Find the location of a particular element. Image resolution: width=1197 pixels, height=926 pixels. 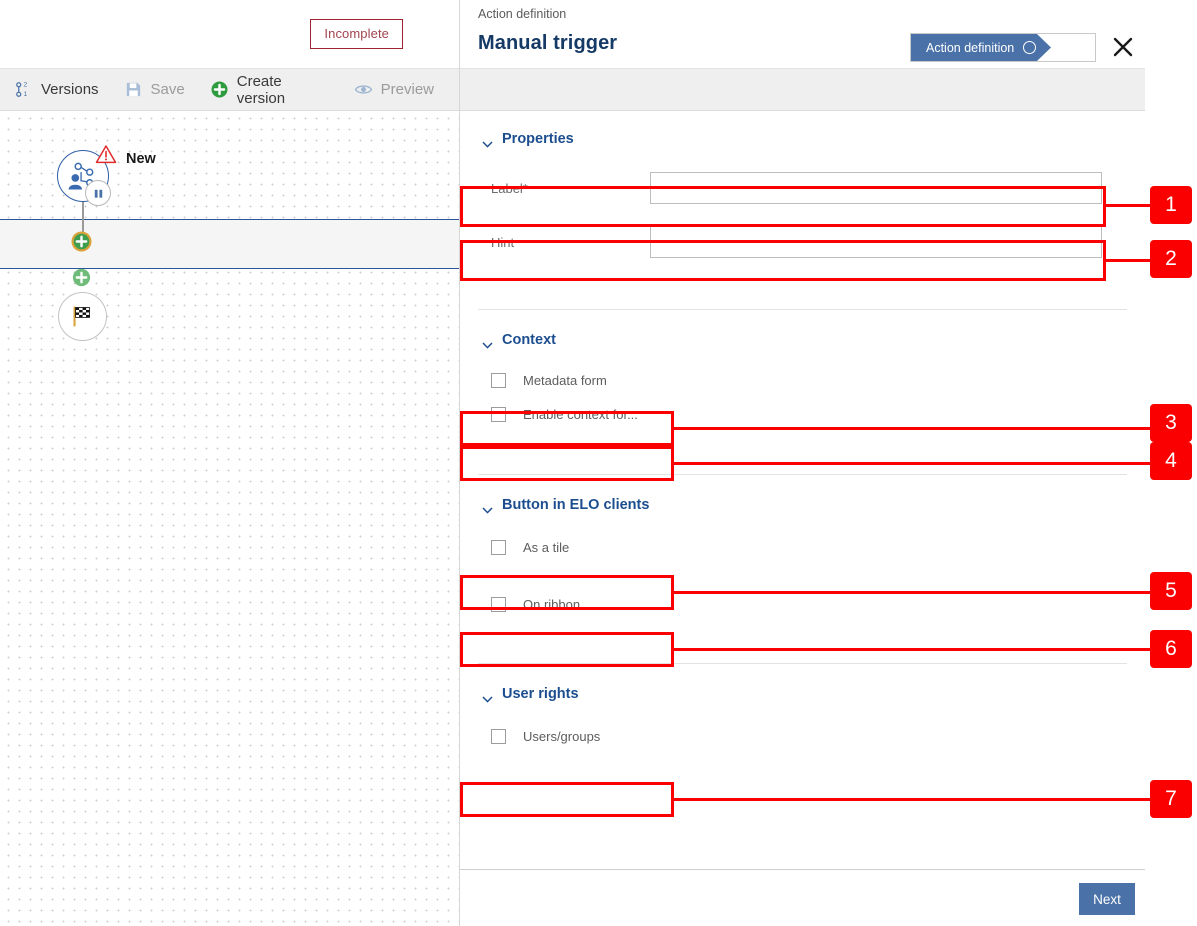

pause-badge is located at coordinates (98, 193).